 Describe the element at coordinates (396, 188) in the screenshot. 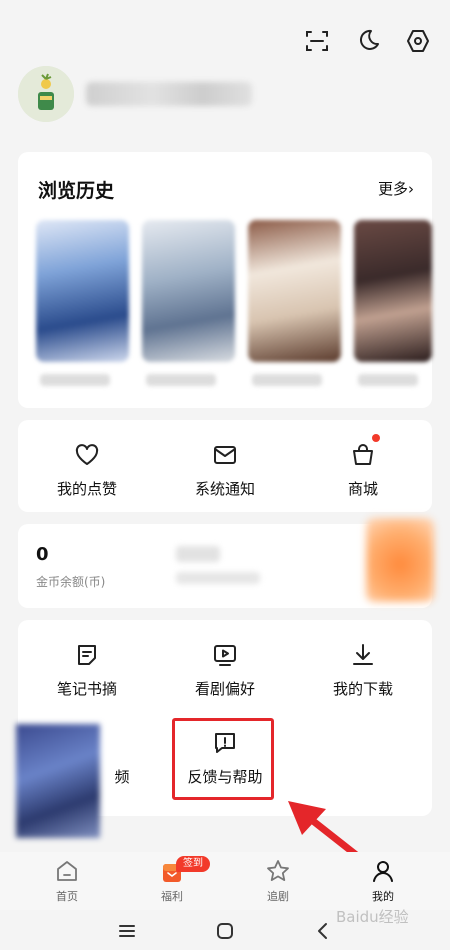

I see `history-more-link: 更多›` at that location.